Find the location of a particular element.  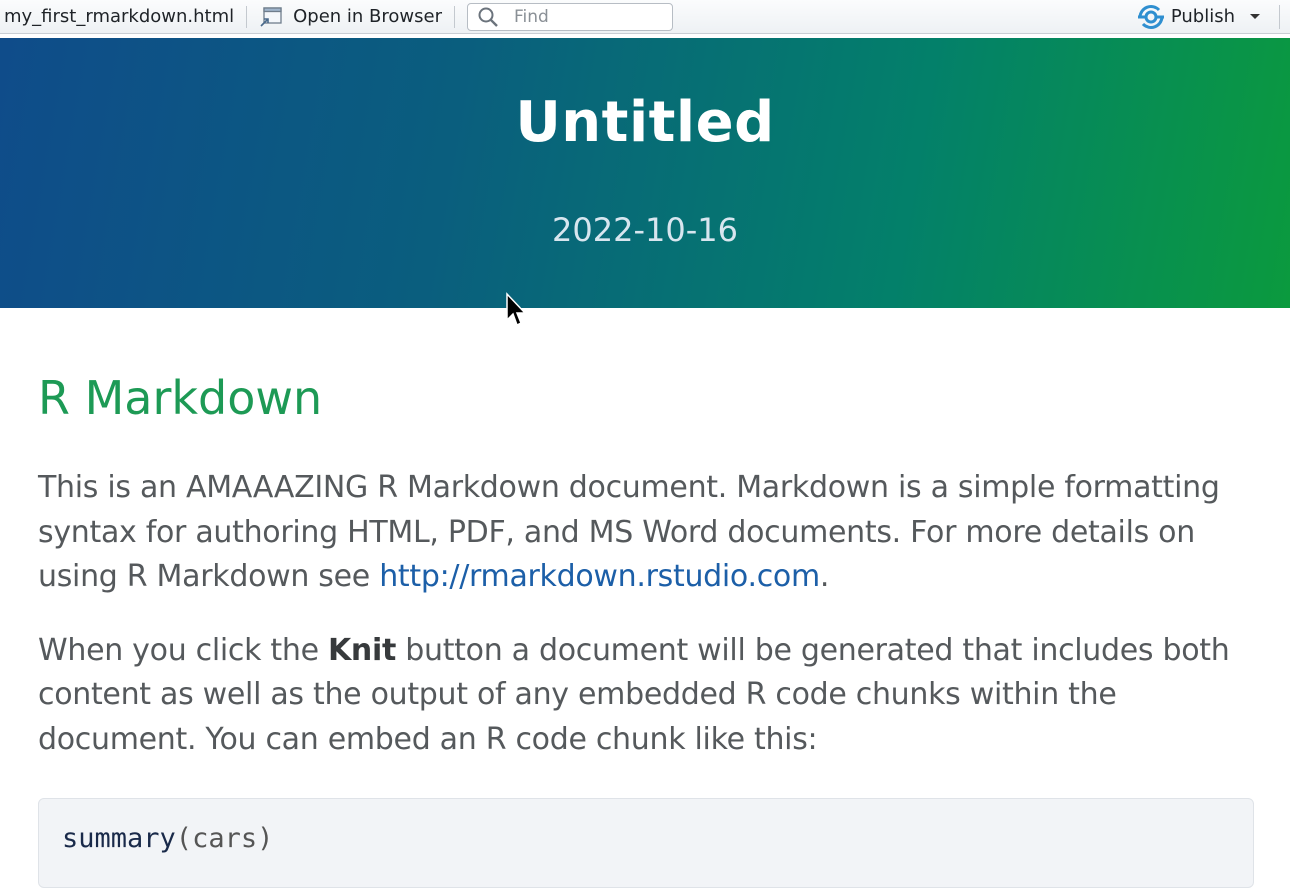

rmarkdown-link: http://rmarkdown.rstudio.com is located at coordinates (599, 576).